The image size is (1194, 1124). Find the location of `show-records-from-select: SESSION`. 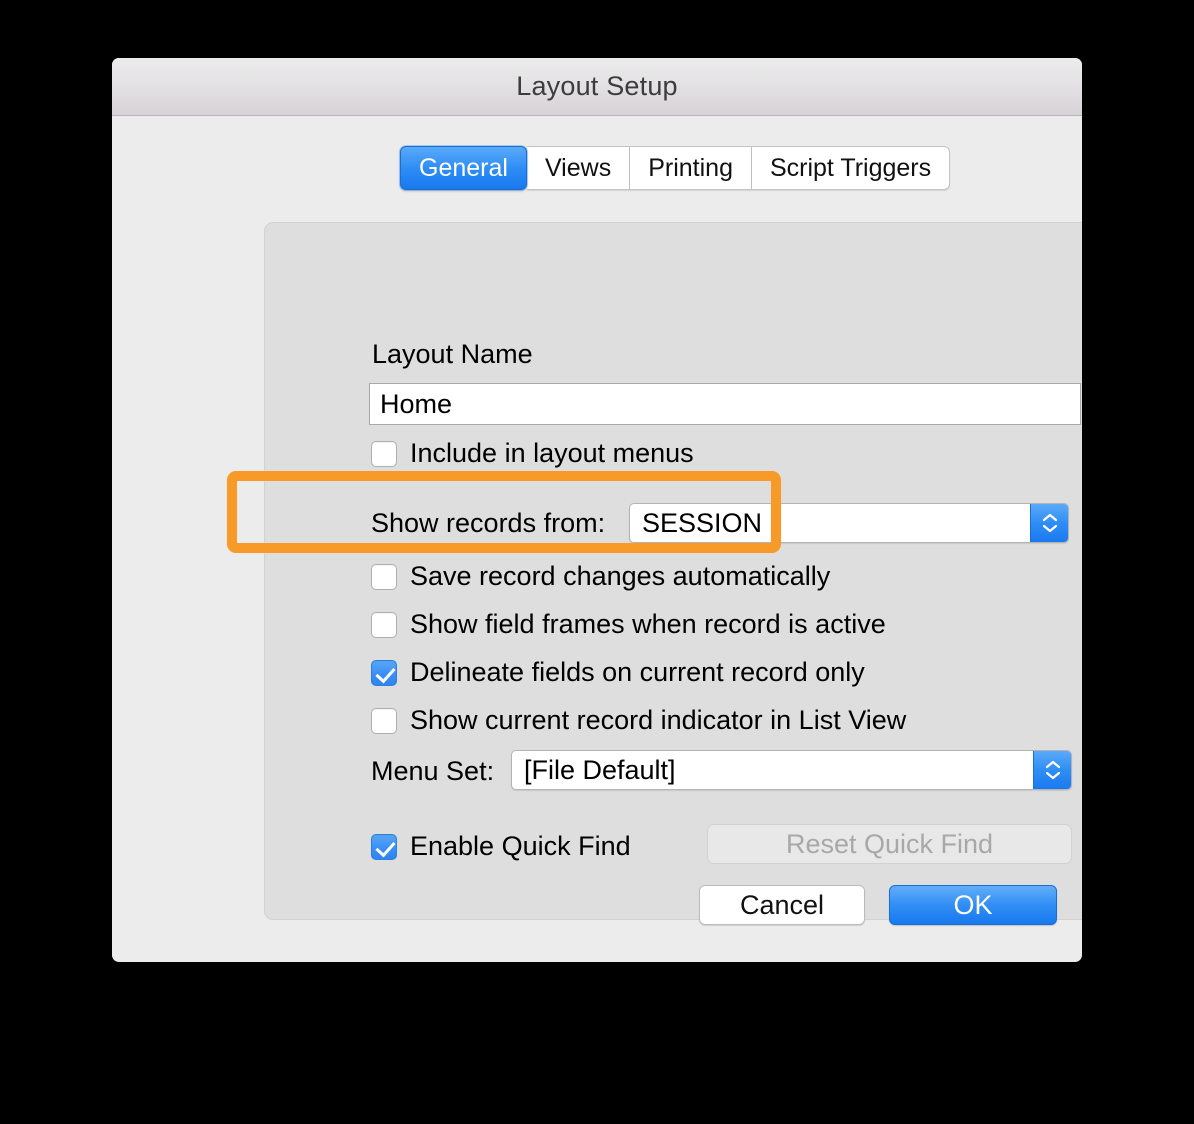

show-records-from-select: SESSION is located at coordinates (849, 523).